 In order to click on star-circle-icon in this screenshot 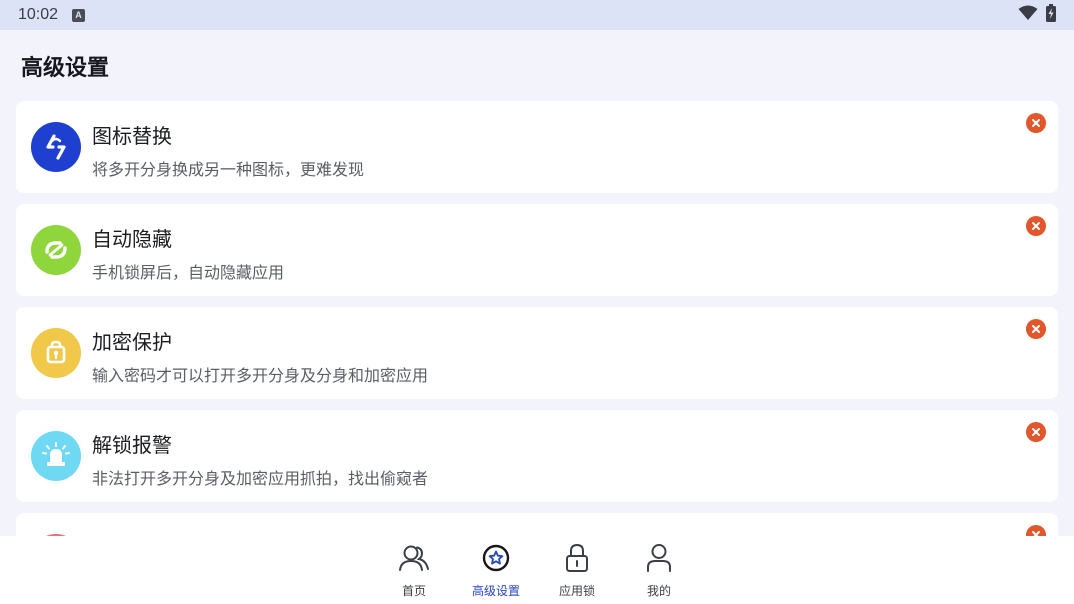, I will do `click(496, 558)`.